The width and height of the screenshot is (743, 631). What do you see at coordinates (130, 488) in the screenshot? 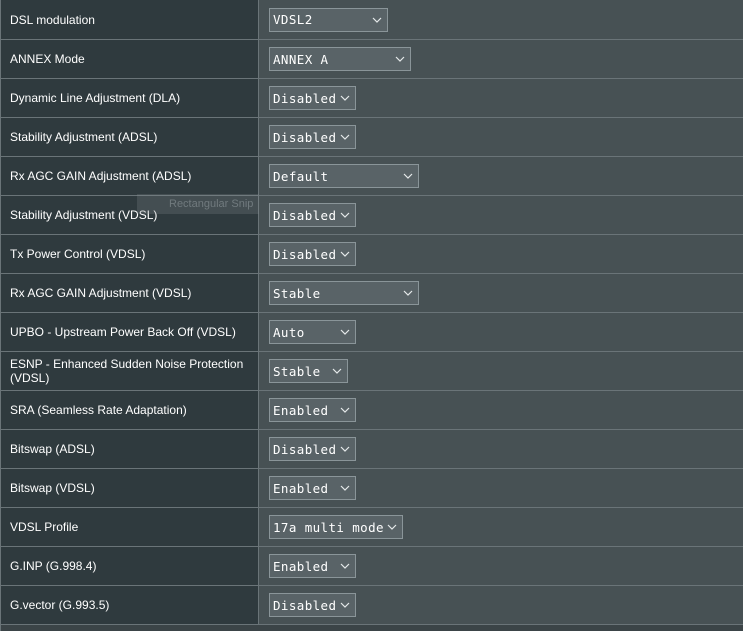
I see `row-label: Bitswap (VDSL)` at bounding box center [130, 488].